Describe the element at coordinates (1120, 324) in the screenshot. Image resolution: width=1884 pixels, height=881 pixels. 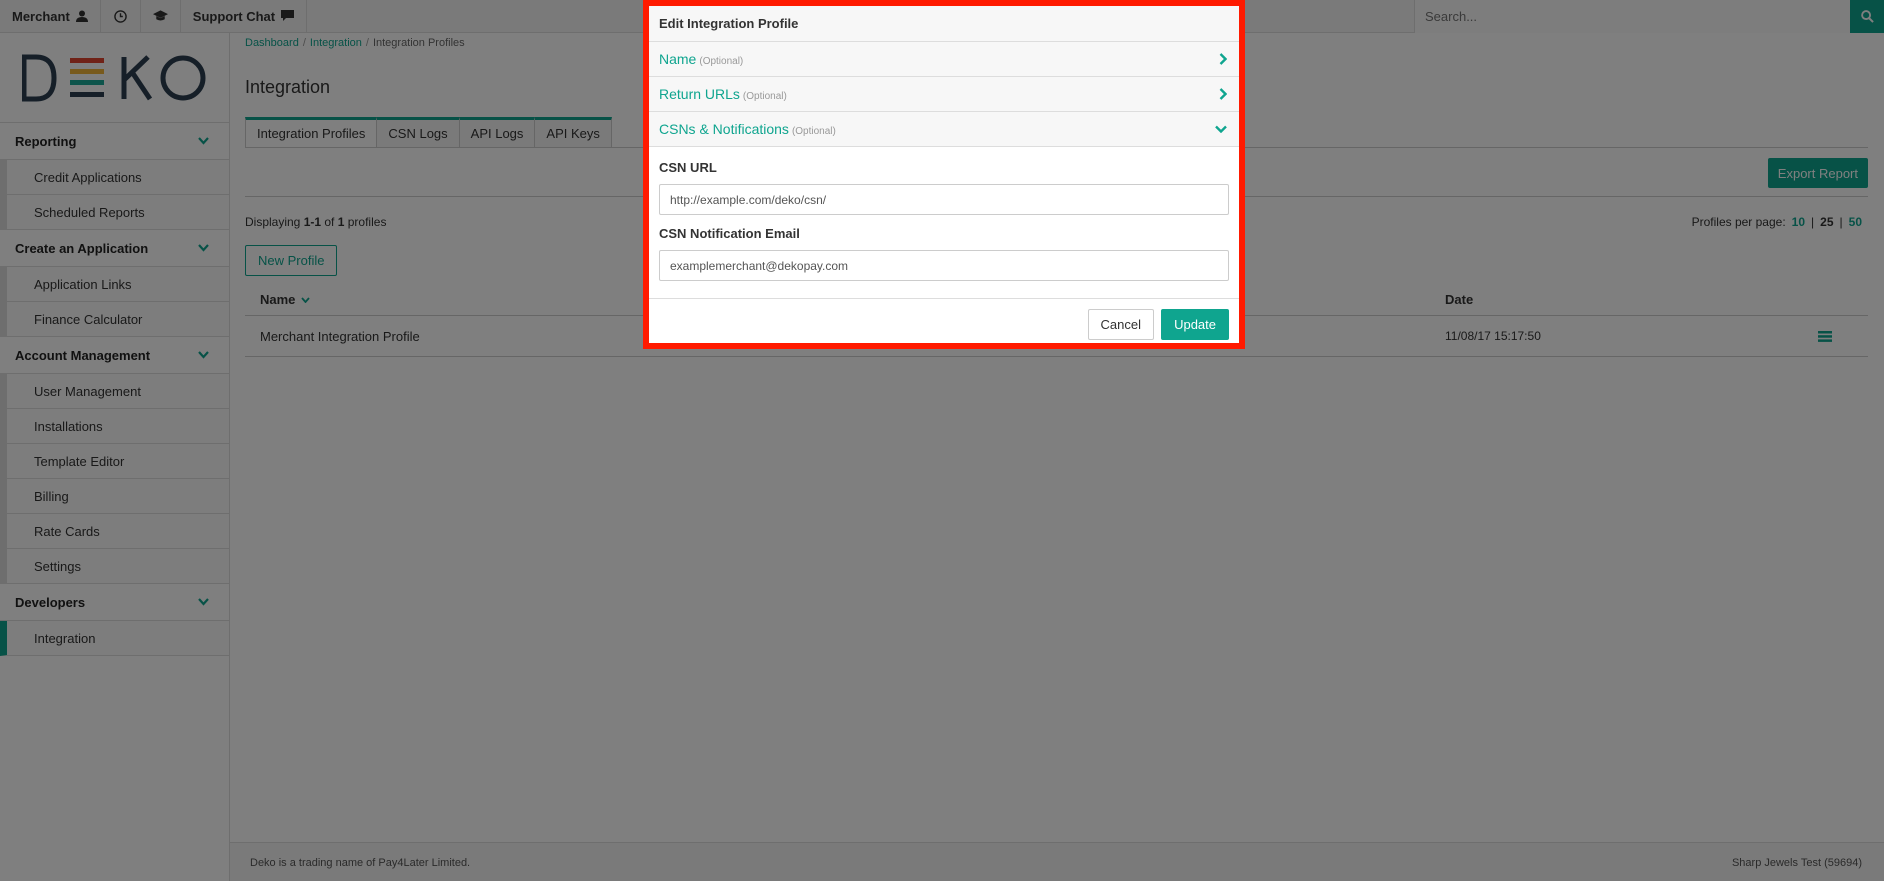
I see `cancel-button: Cancel` at that location.